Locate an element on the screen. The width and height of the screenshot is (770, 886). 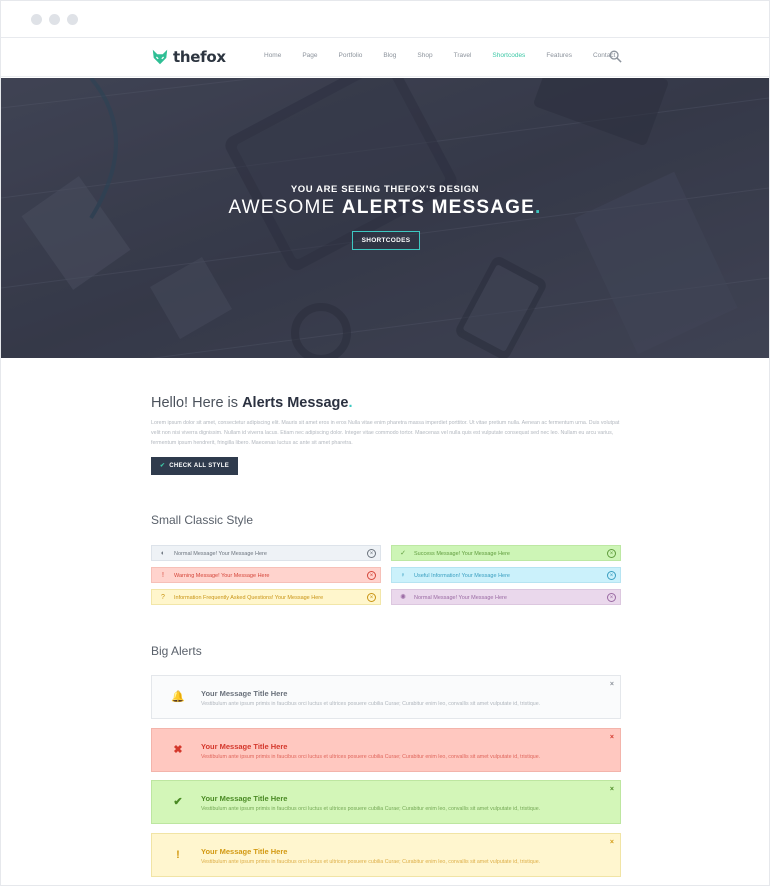
cross-icon: ✖ is located at coordinates (178, 749).